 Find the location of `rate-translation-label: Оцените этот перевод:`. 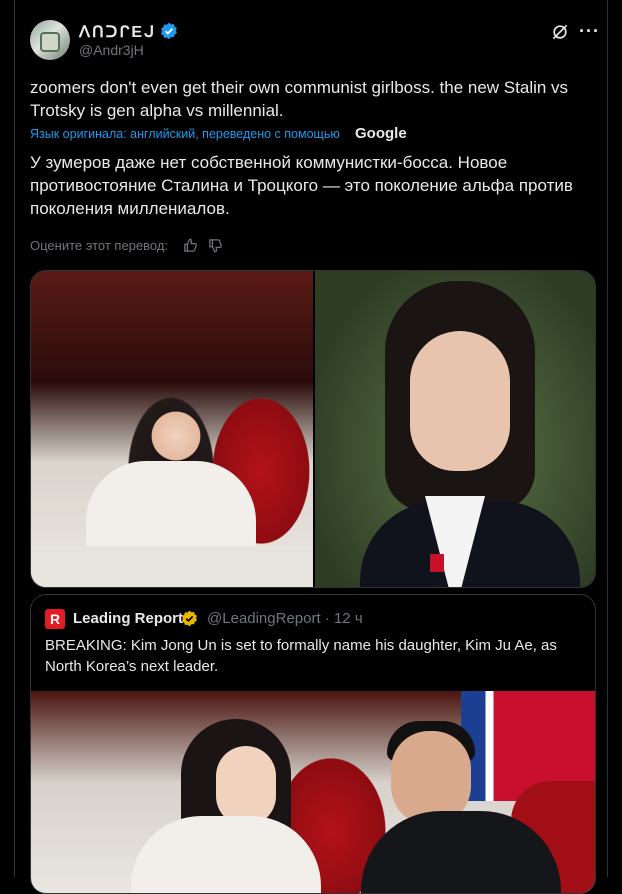

rate-translation-label: Оцените этот перевод: is located at coordinates (99, 245).